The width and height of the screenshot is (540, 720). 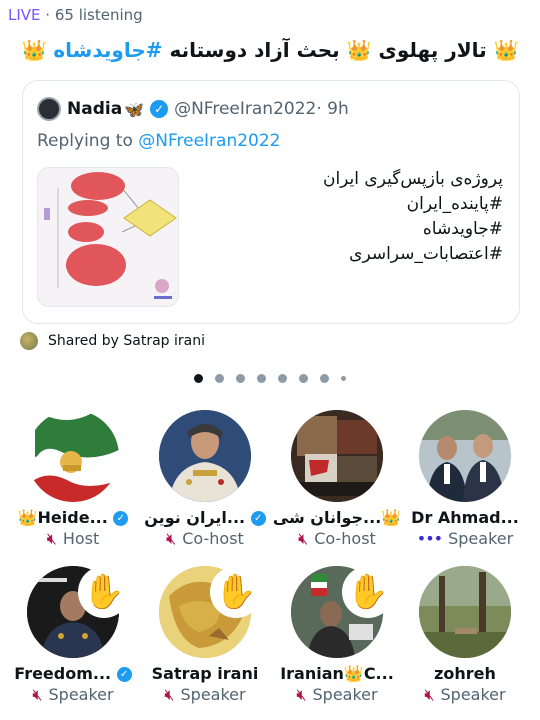 I want to click on sharer-avatar, so click(x=29, y=341).